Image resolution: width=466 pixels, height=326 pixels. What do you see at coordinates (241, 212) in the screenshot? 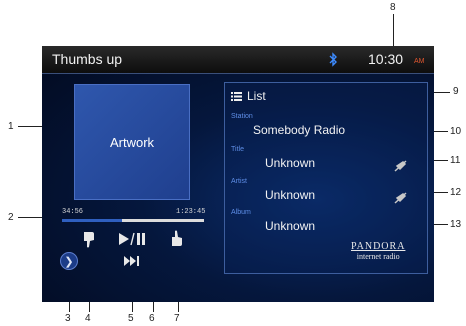
I see `album-label: Album` at bounding box center [241, 212].